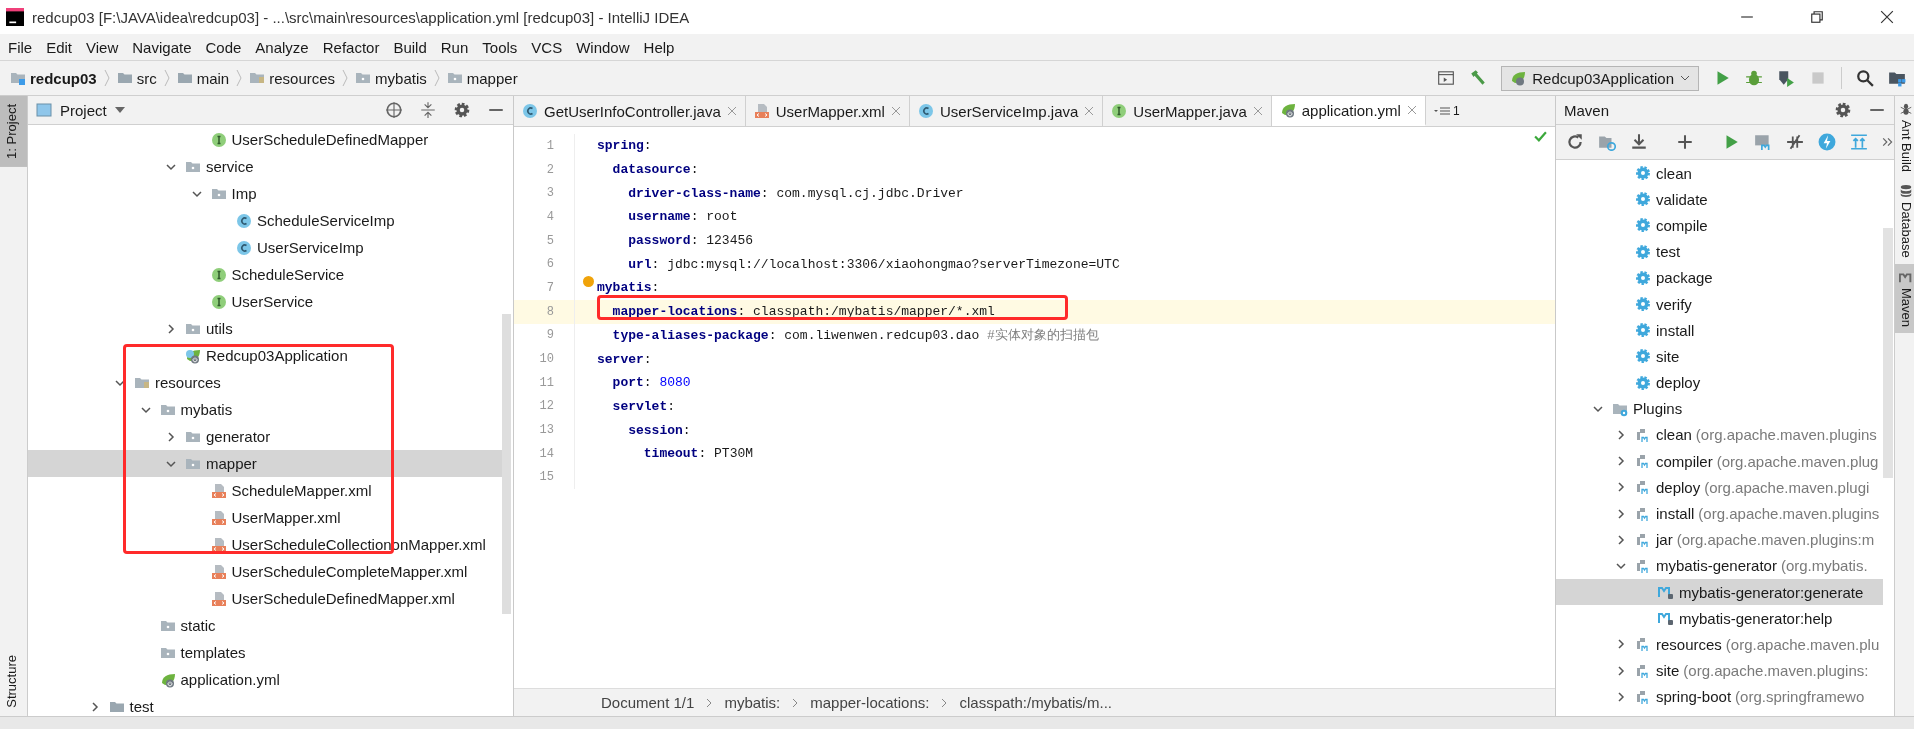 The image size is (1914, 729). What do you see at coordinates (265, 220) in the screenshot?
I see `tree-row: ScheduleServiceImp` at bounding box center [265, 220].